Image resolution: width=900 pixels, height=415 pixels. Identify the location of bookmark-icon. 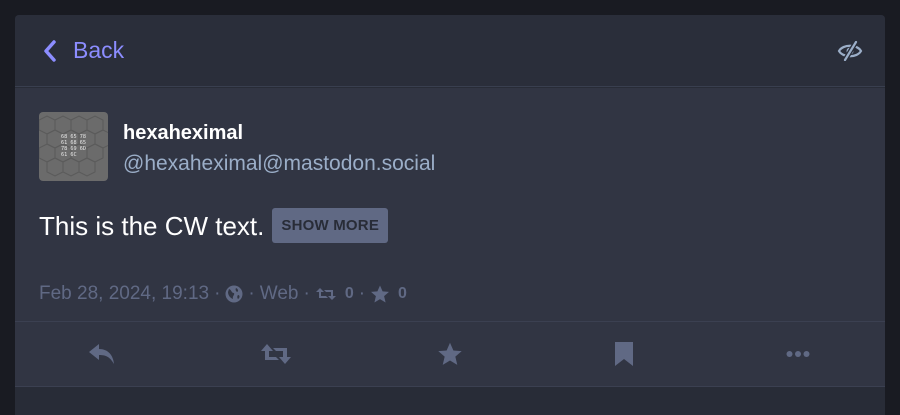
(624, 354).